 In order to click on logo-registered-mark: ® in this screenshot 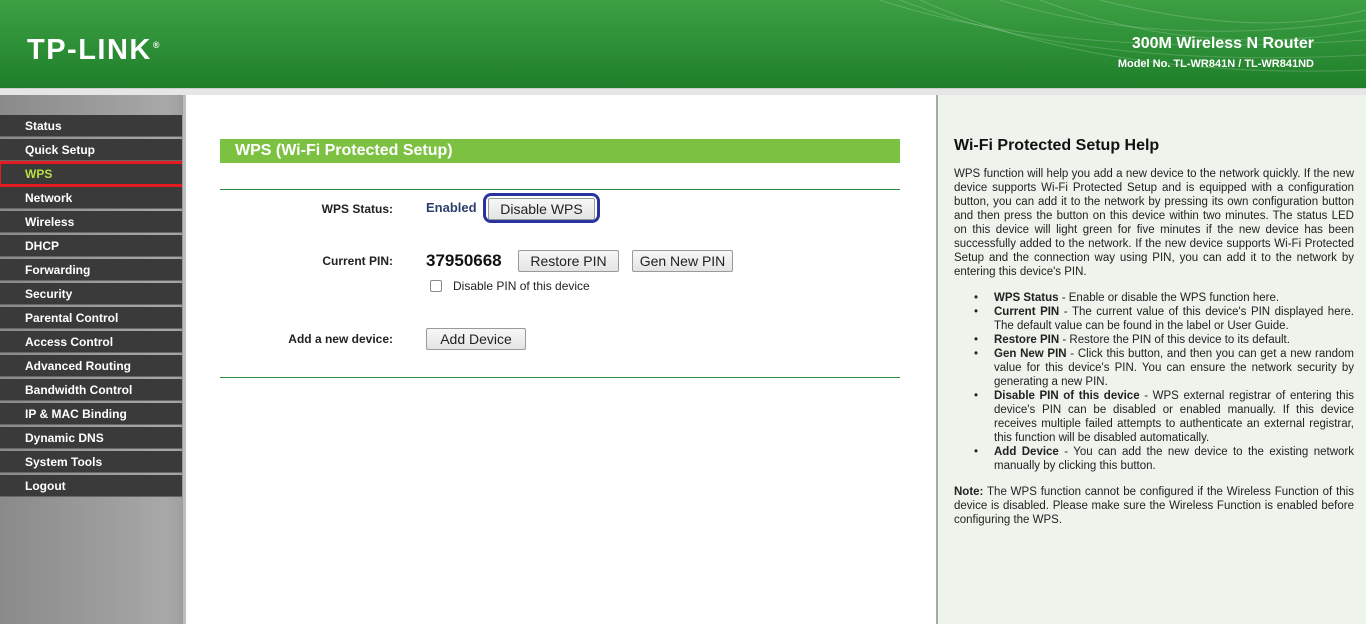, I will do `click(157, 45)`.